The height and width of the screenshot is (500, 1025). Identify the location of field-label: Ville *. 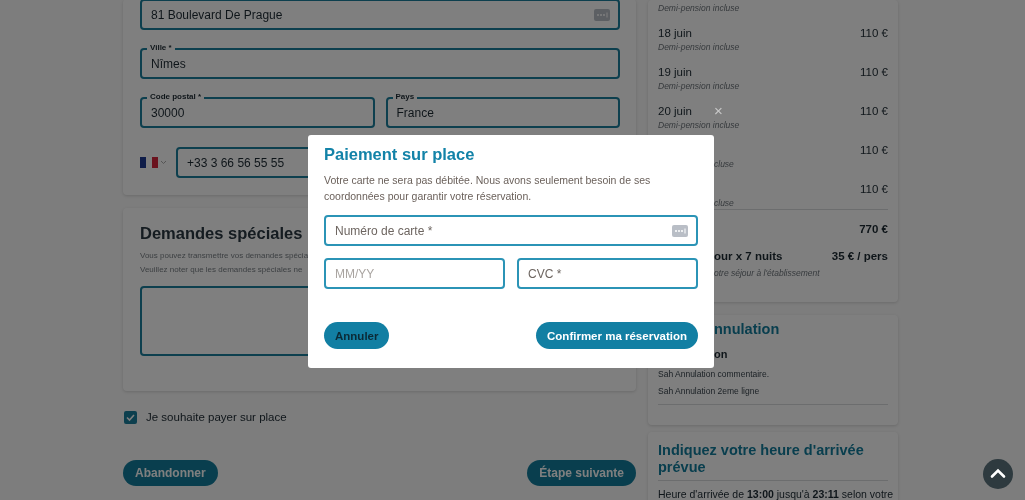
(161, 48).